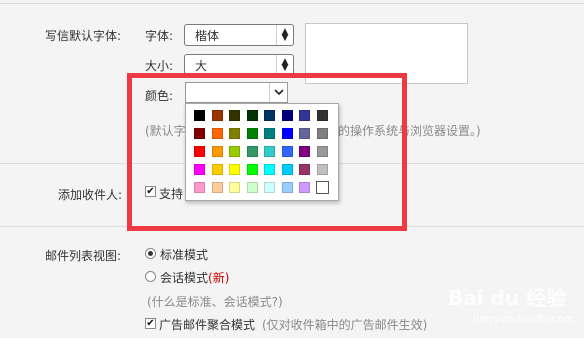 The width and height of the screenshot is (584, 338). Describe the element at coordinates (236, 92) in the screenshot. I see `color-select` at that location.